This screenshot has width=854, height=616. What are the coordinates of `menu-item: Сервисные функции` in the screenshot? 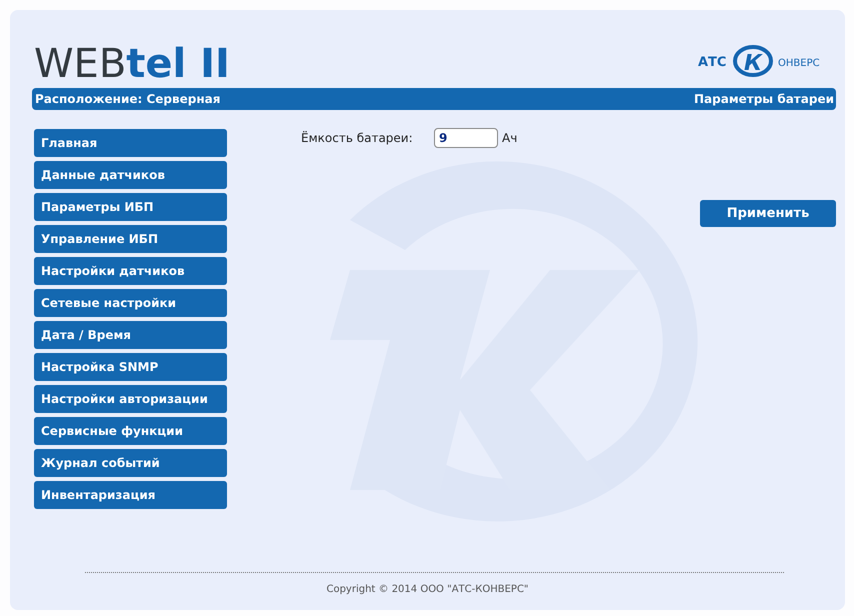 It's located at (130, 431).